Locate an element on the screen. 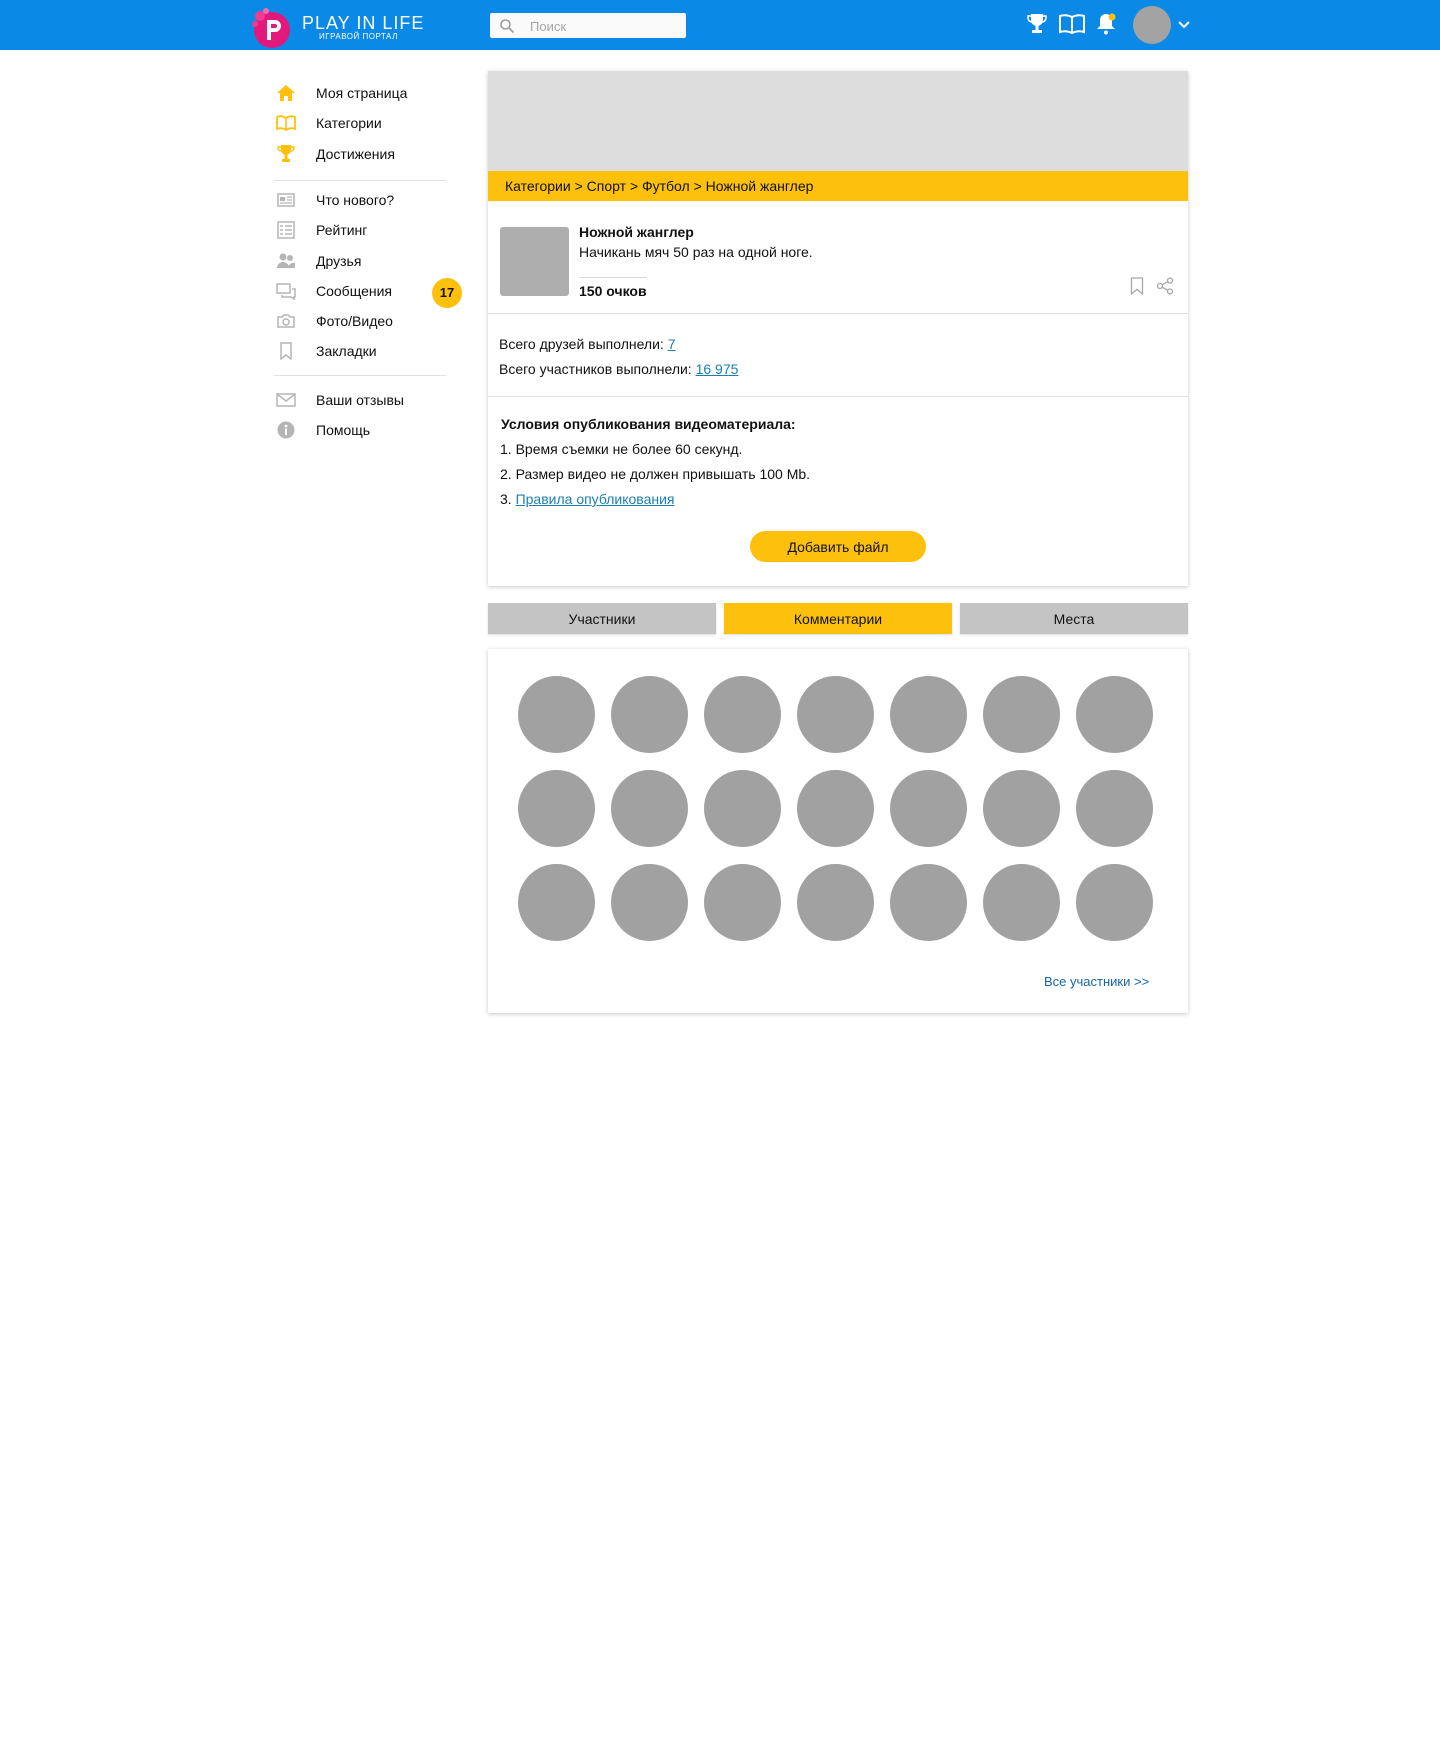  task-banner-image is located at coordinates (838, 121).